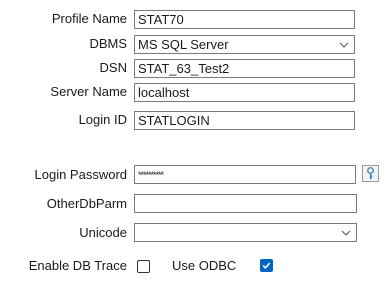  Describe the element at coordinates (89, 18) in the screenshot. I see `profile-name-label: Profile Name` at that location.